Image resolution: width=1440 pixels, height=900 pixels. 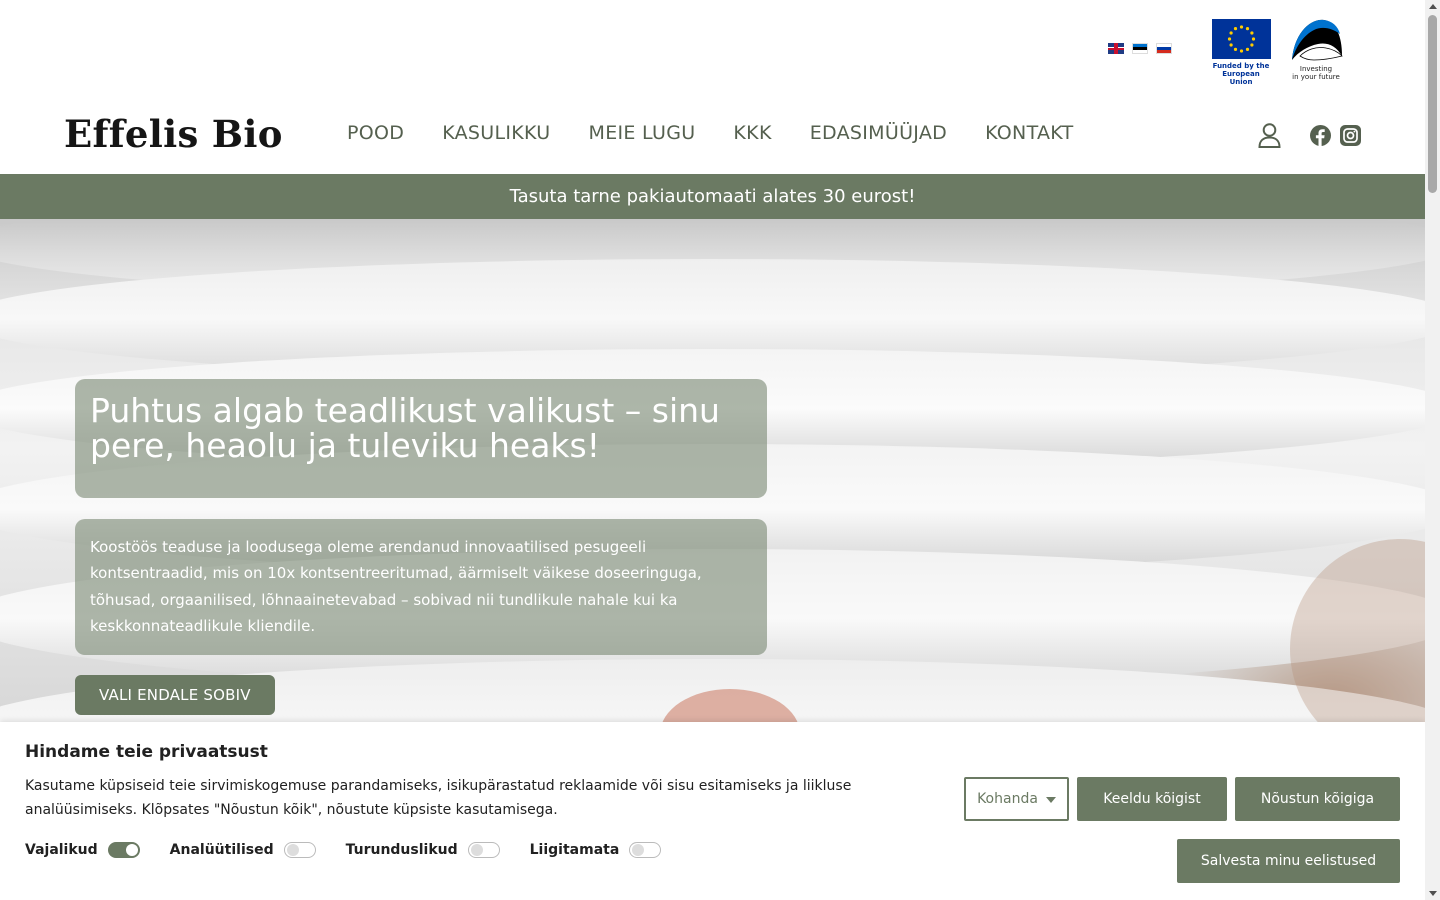 What do you see at coordinates (1152, 799) in the screenshot?
I see `reject-all-button: Keeldu kõigist` at bounding box center [1152, 799].